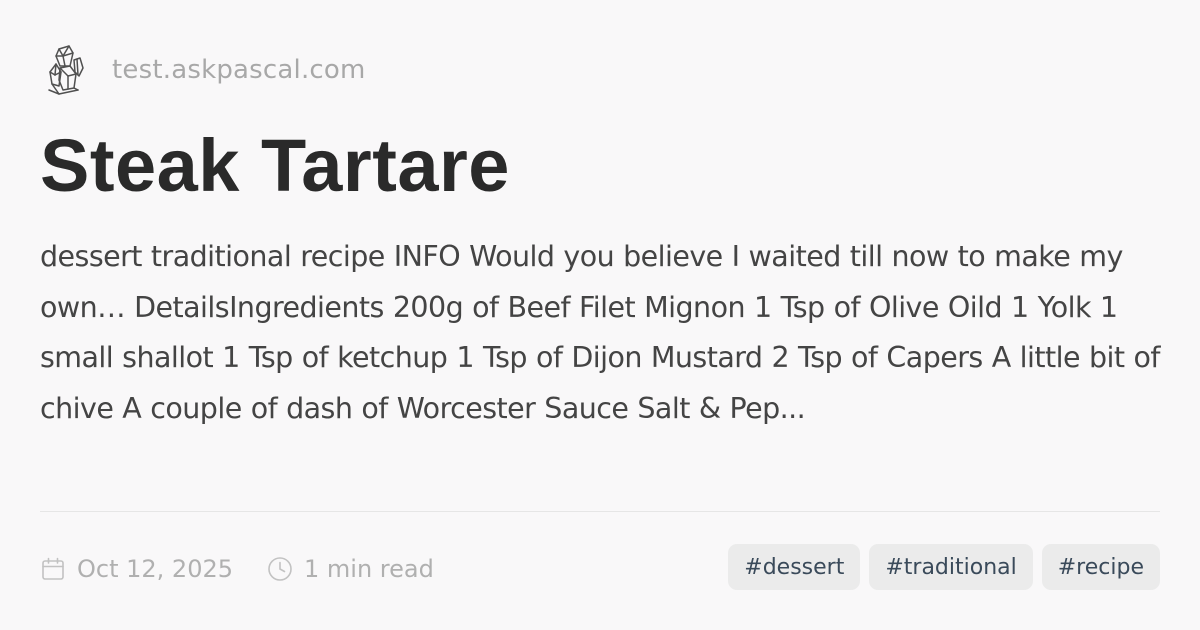 The width and height of the screenshot is (1200, 630). What do you see at coordinates (951, 567) in the screenshot?
I see `tag-traditional: #traditional` at bounding box center [951, 567].